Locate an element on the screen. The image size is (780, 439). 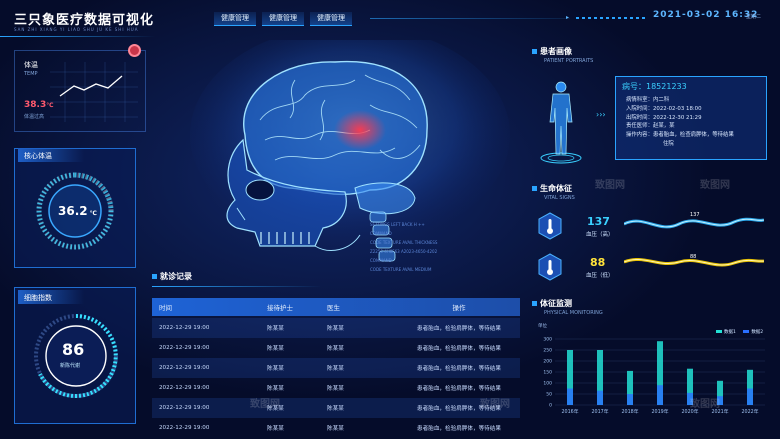
portrait-title: 患者画像 is located at coordinates (552, 51).